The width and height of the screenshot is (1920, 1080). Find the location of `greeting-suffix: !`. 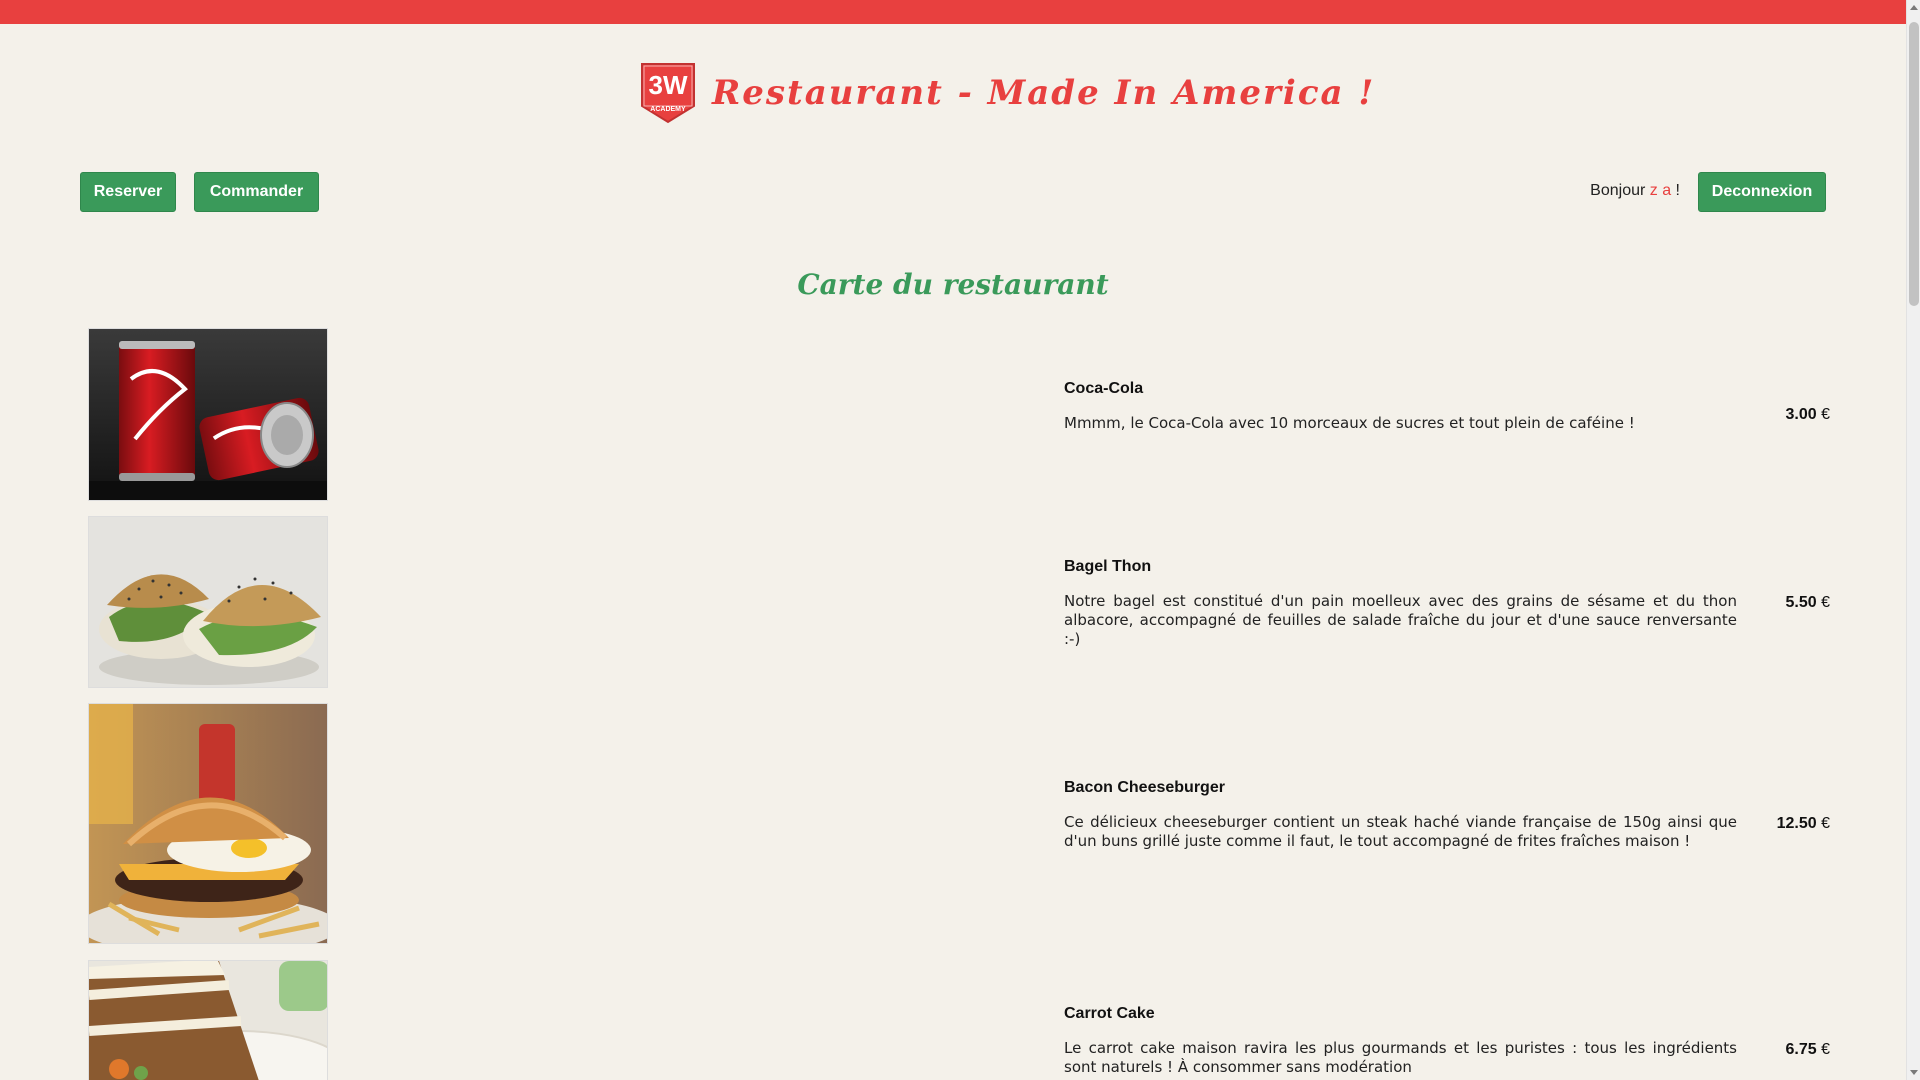

greeting-suffix: ! is located at coordinates (1675, 190).